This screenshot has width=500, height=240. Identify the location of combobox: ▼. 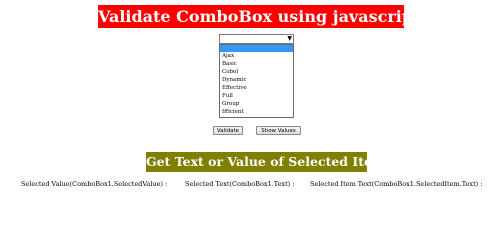
(256, 39).